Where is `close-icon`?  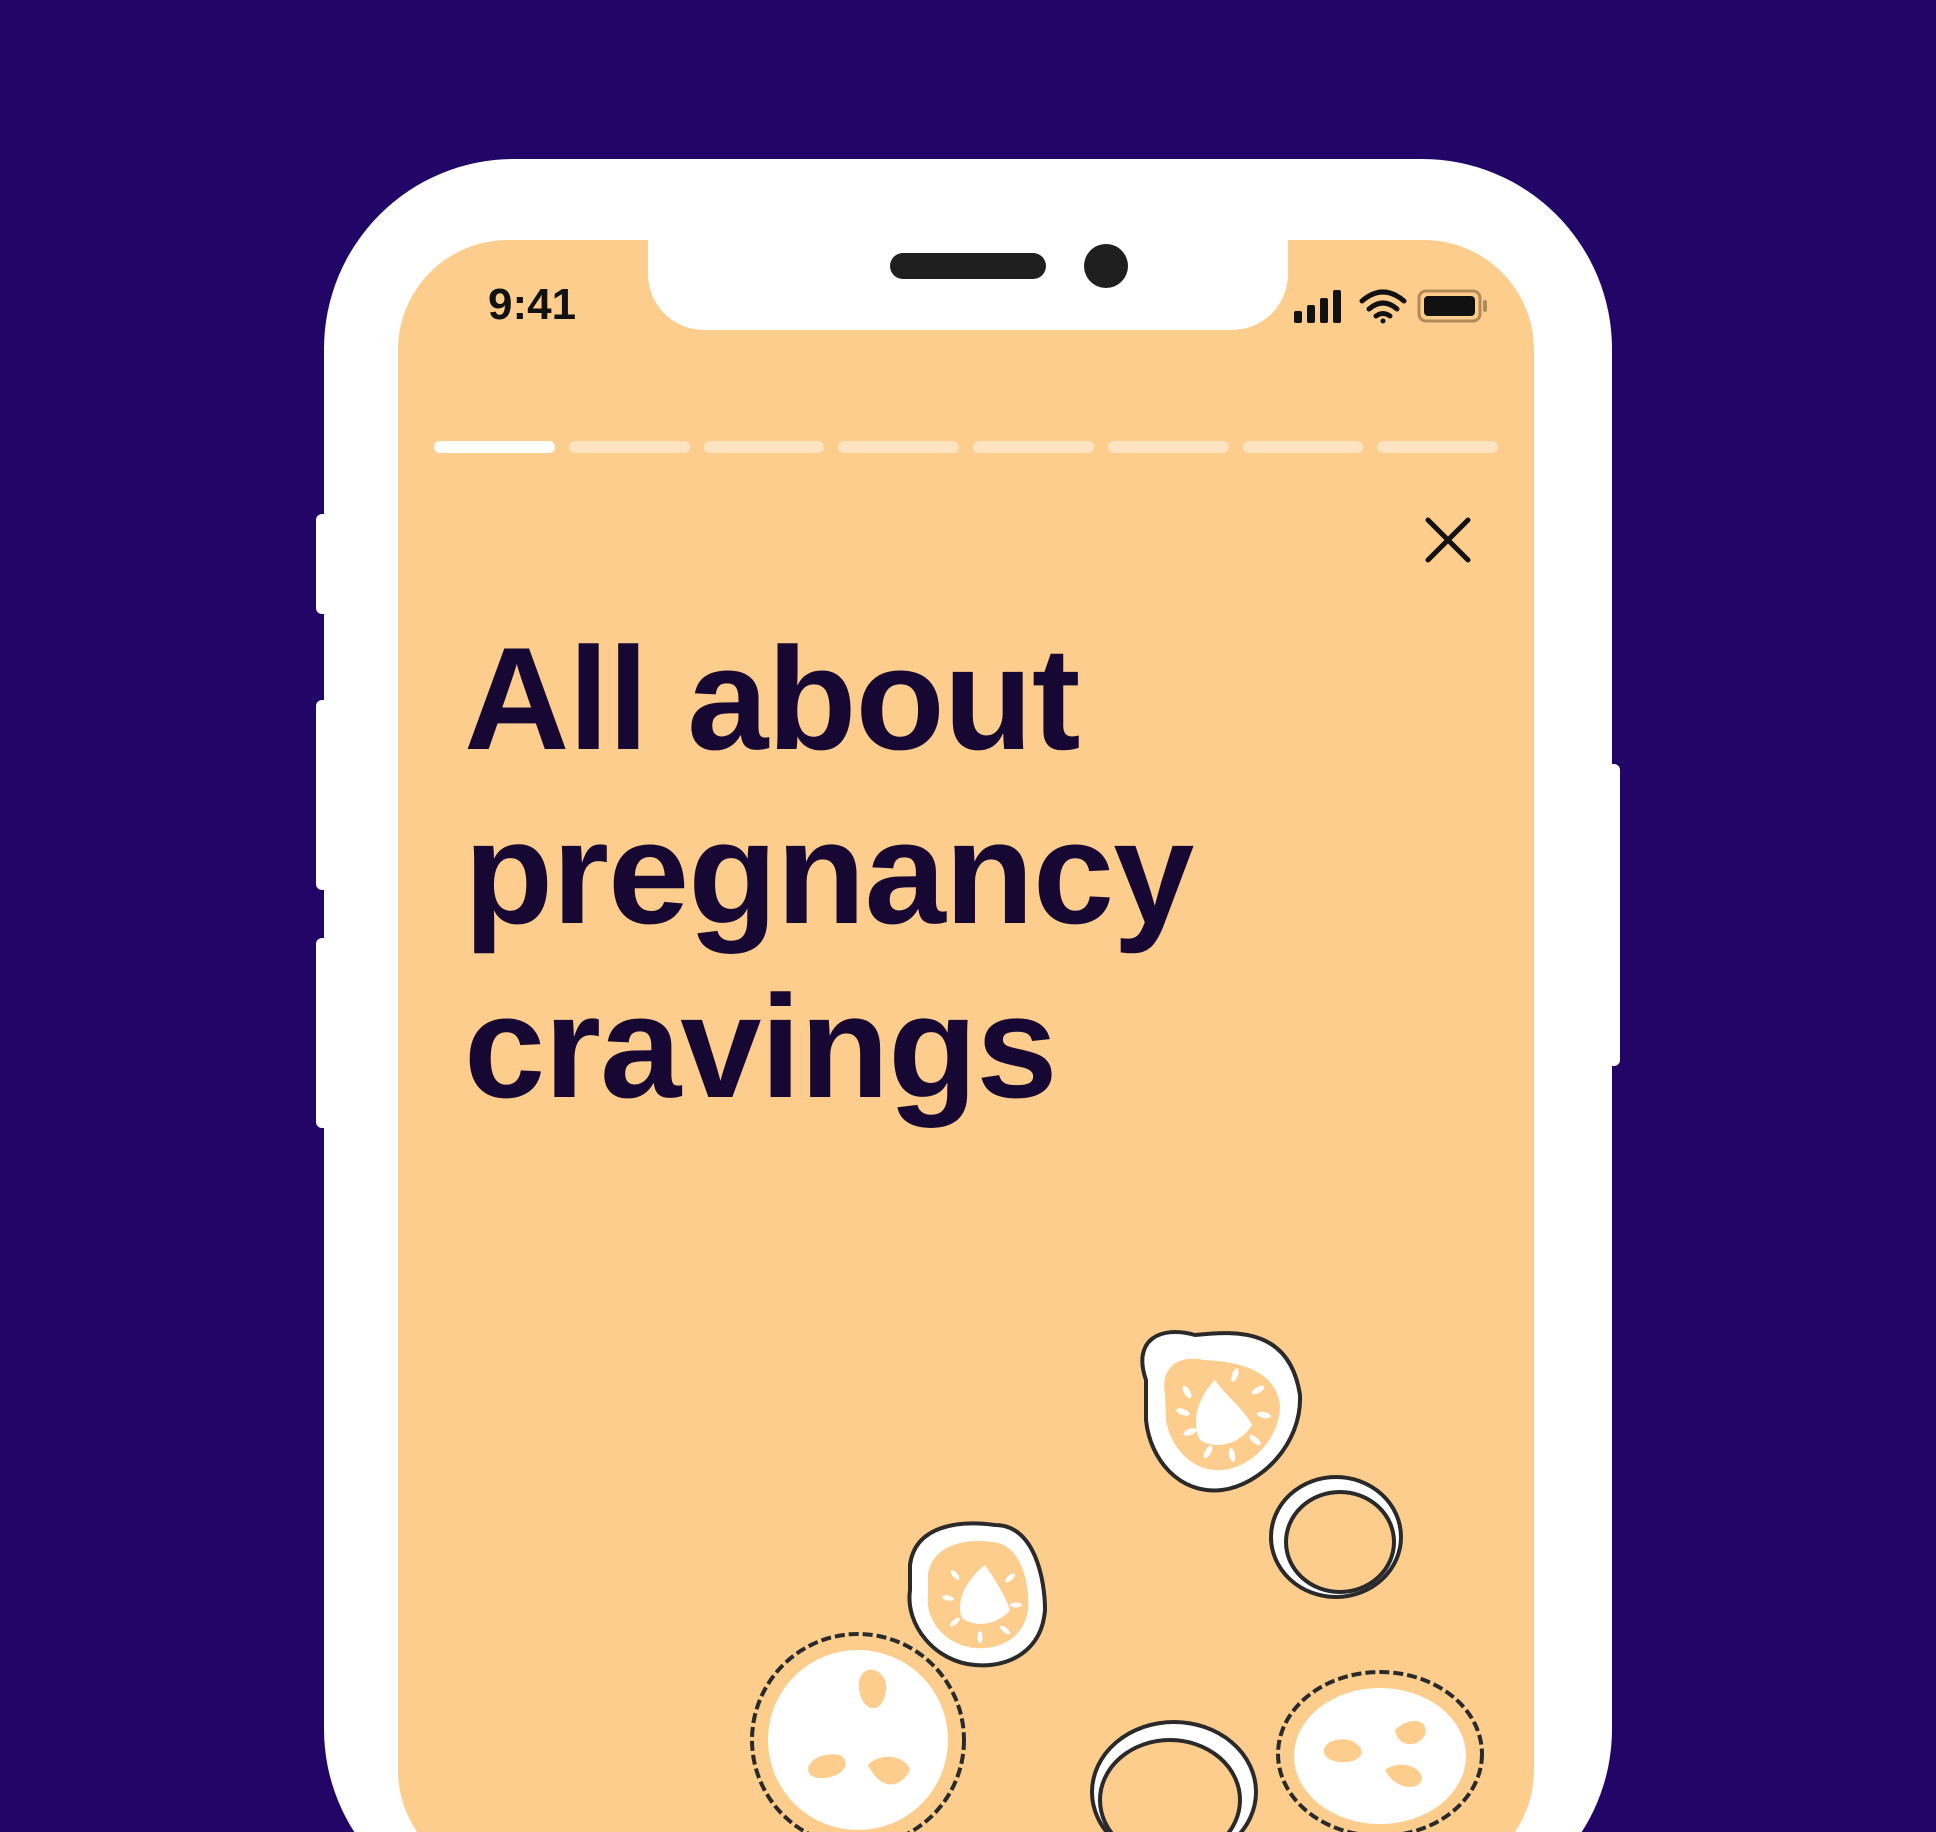
close-icon is located at coordinates (1448, 540).